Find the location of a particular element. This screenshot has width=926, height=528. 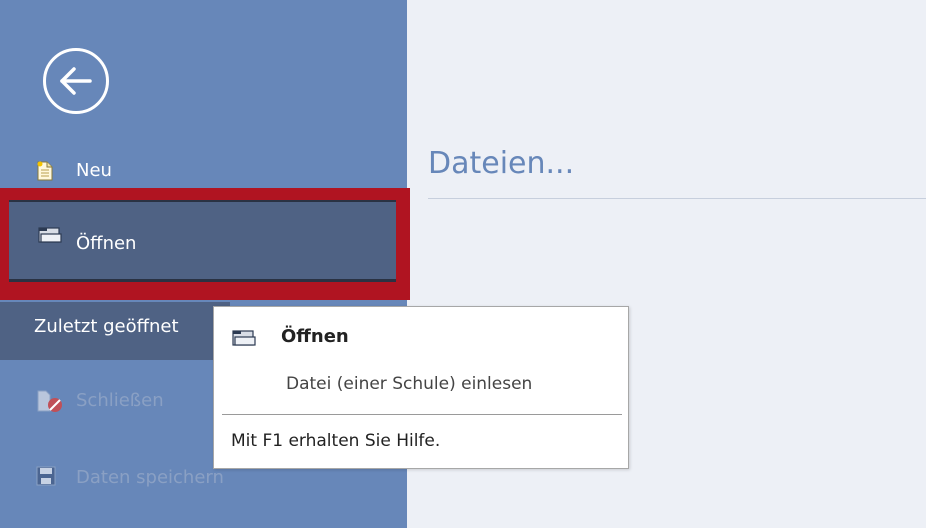

back-button is located at coordinates (76, 81).